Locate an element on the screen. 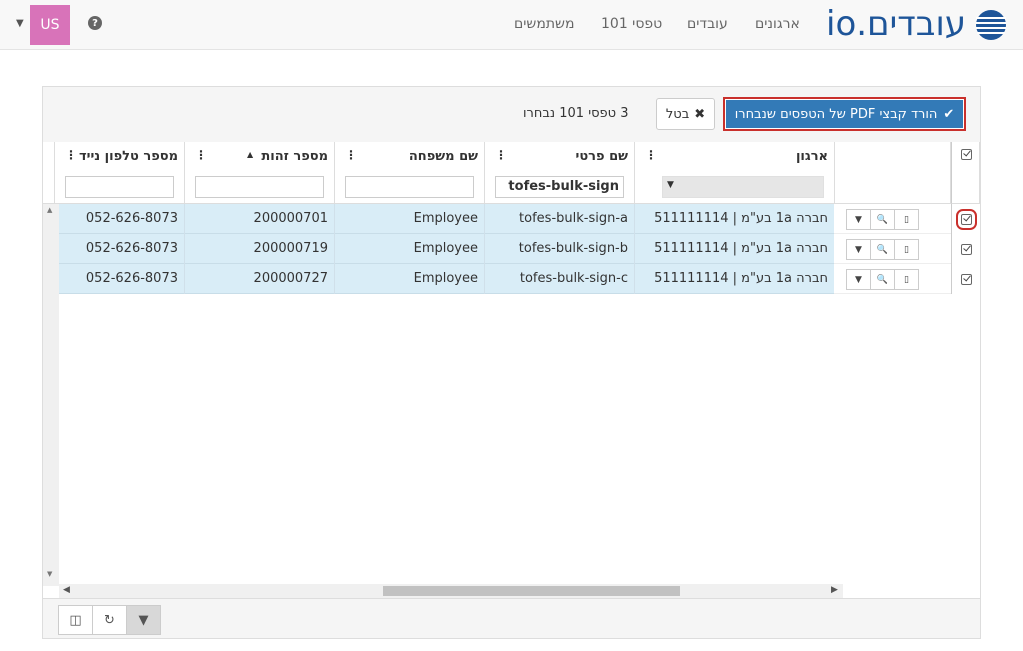 This screenshot has width=1023, height=651. id-filter-input is located at coordinates (259, 187).